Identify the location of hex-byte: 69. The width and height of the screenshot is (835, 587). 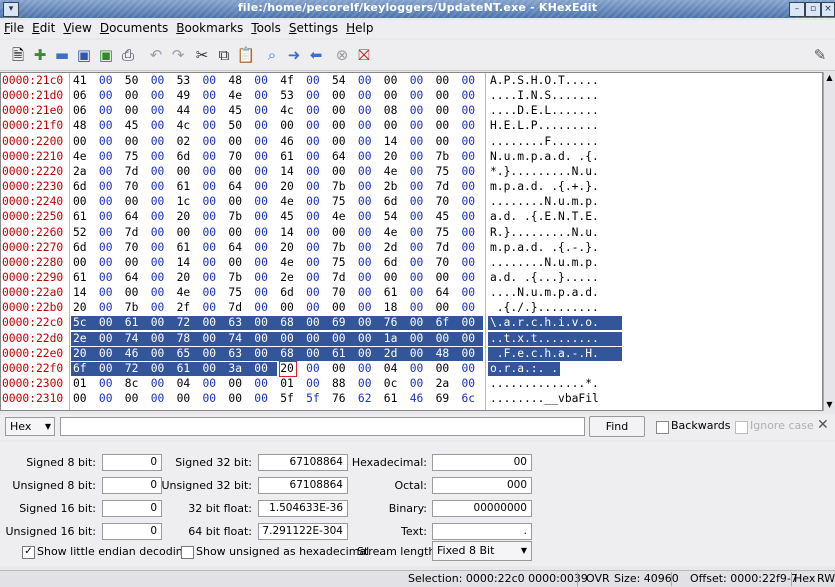
(446, 399).